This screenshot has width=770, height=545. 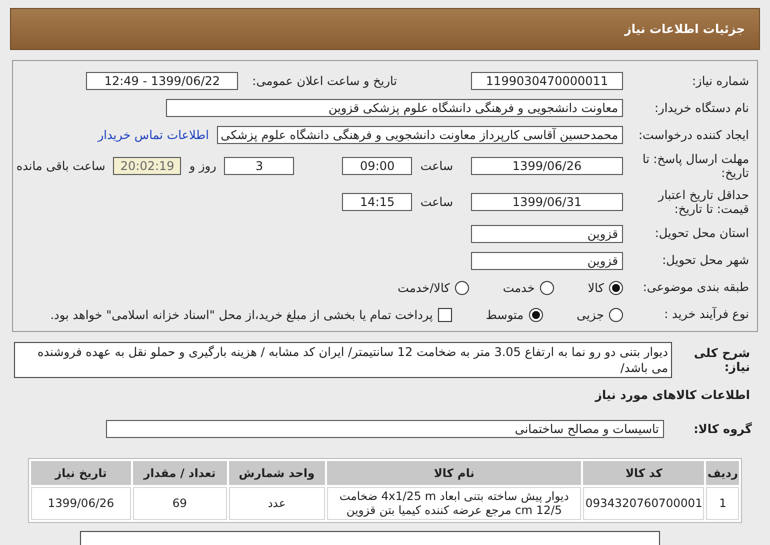 What do you see at coordinates (547, 166) in the screenshot?
I see `date-field: 1399/06/26` at bounding box center [547, 166].